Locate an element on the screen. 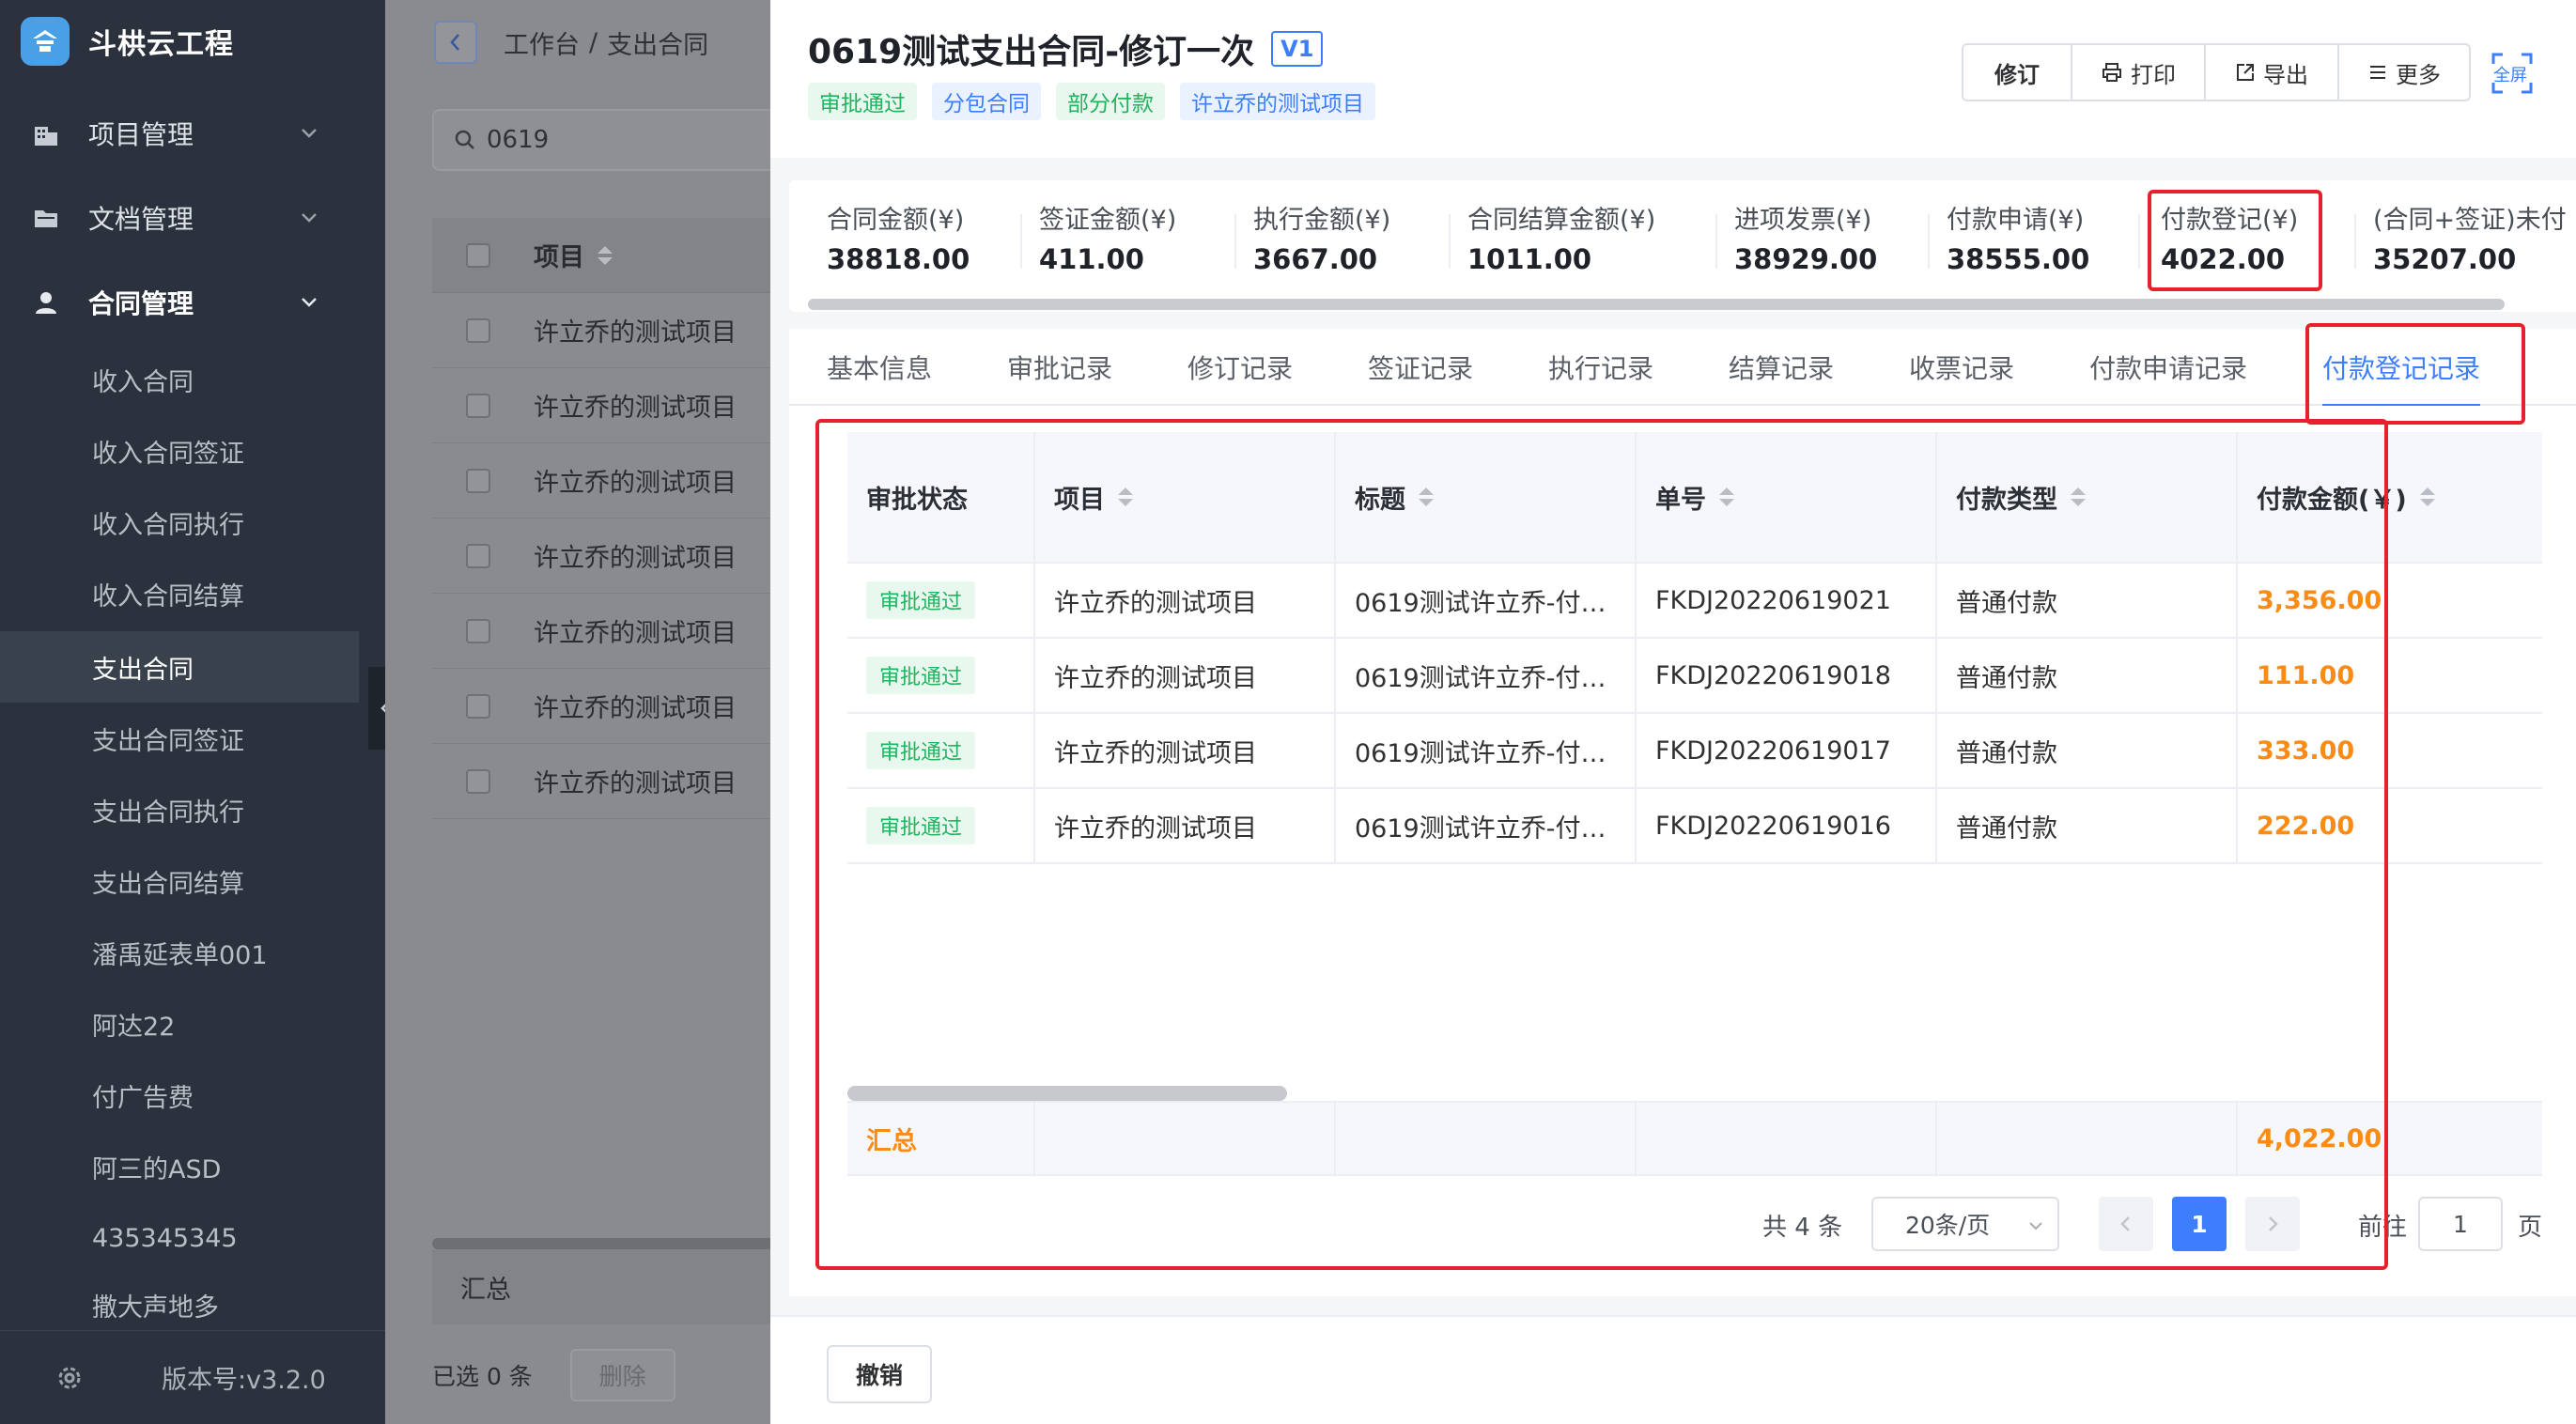 The image size is (2576, 1424). prev-page-button is located at coordinates (2126, 1224).